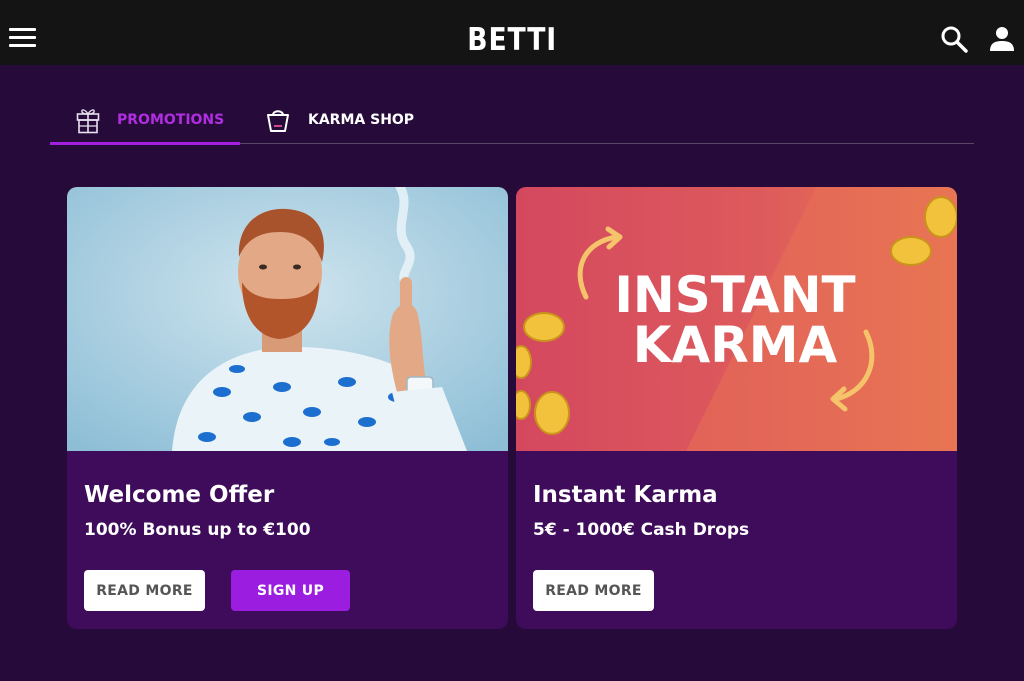  I want to click on card-subtitle: 100% Bonus up to €100, so click(197, 530).